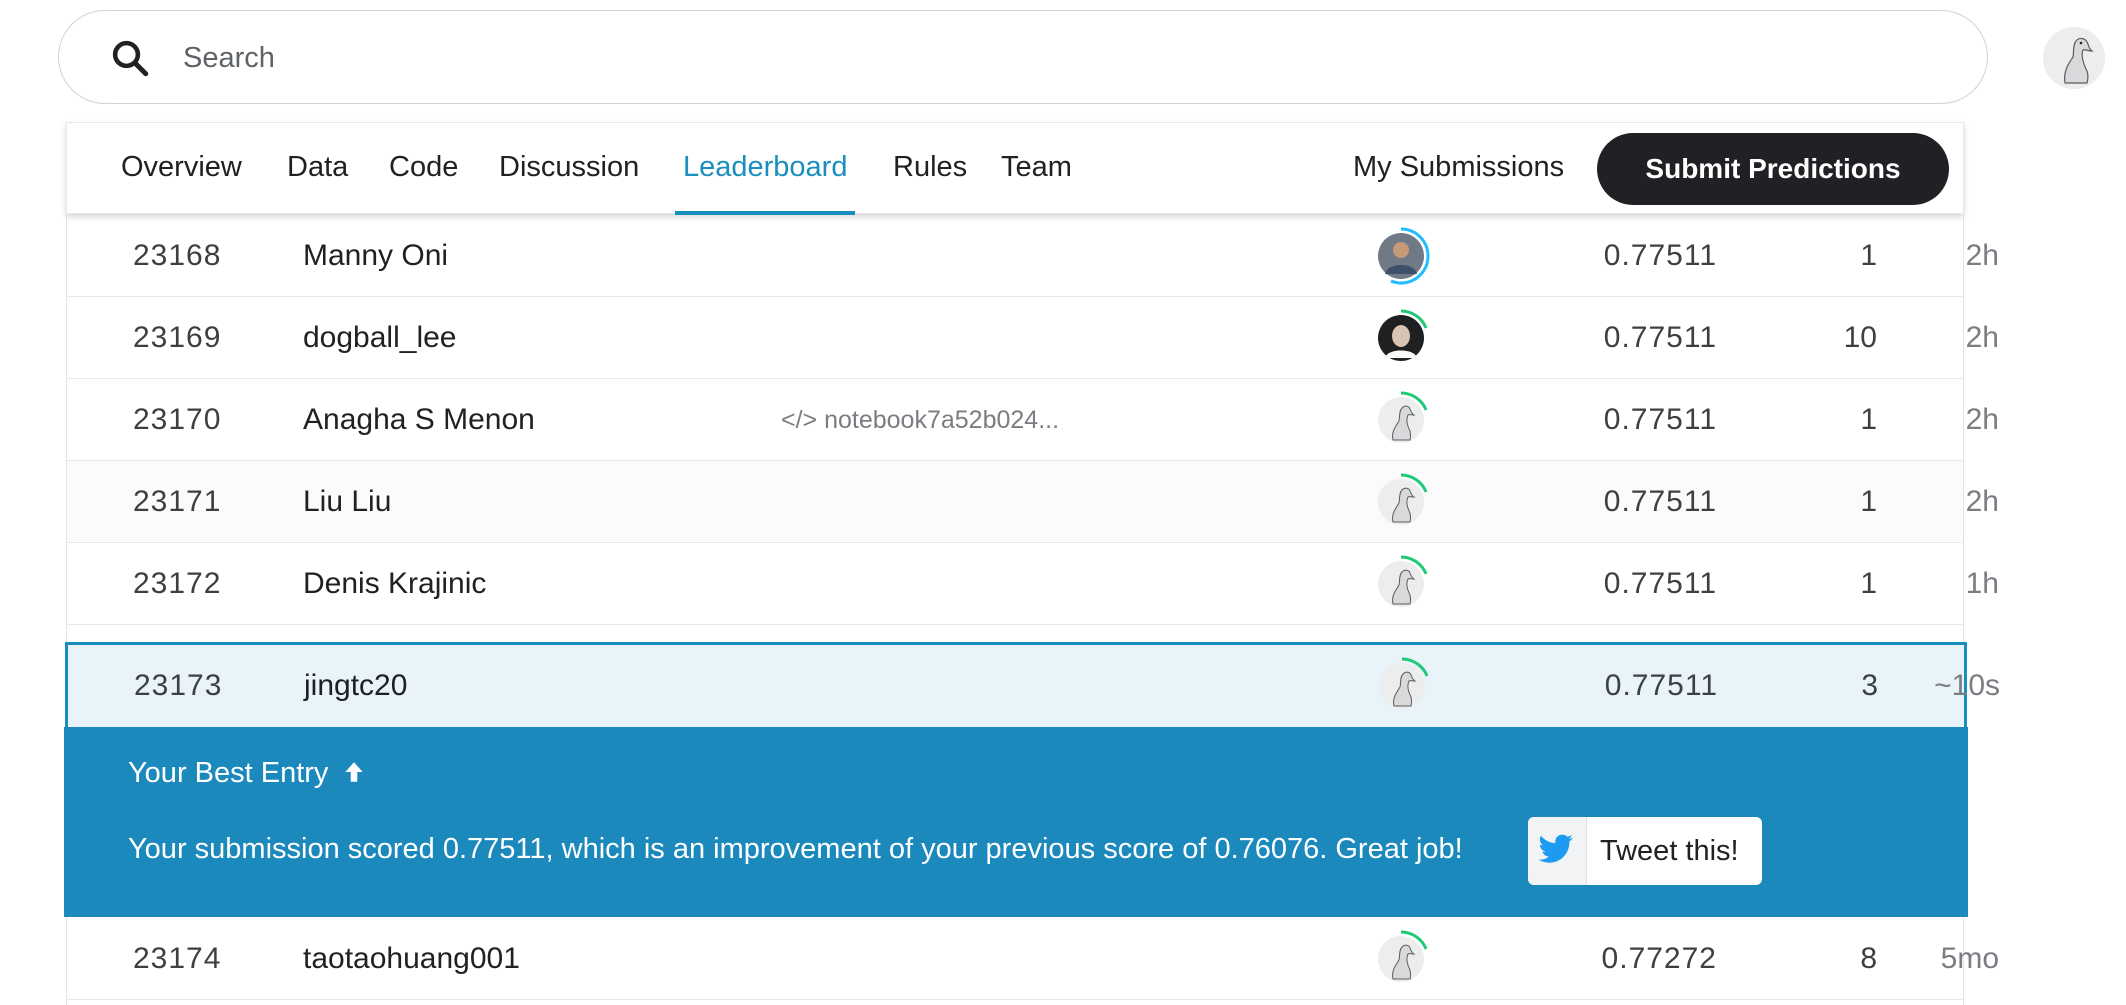 Image resolution: width=2126 pixels, height=1005 pixels. What do you see at coordinates (177, 337) in the screenshot?
I see `rank: 23169` at bounding box center [177, 337].